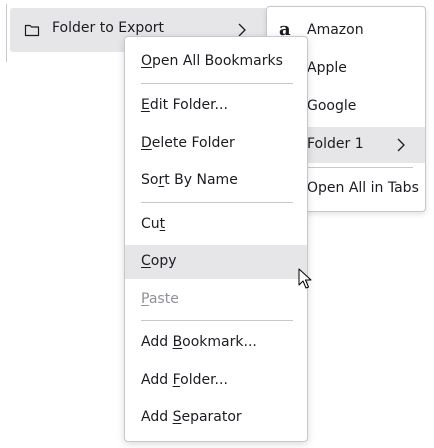  Describe the element at coordinates (332, 106) in the screenshot. I see `bookmark-label: Google` at that location.